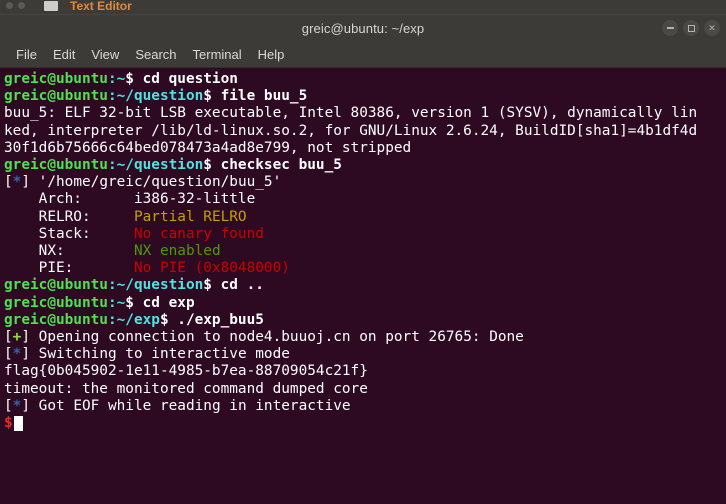  I want to click on checksec-value-nx: NX enabled, so click(177, 251).